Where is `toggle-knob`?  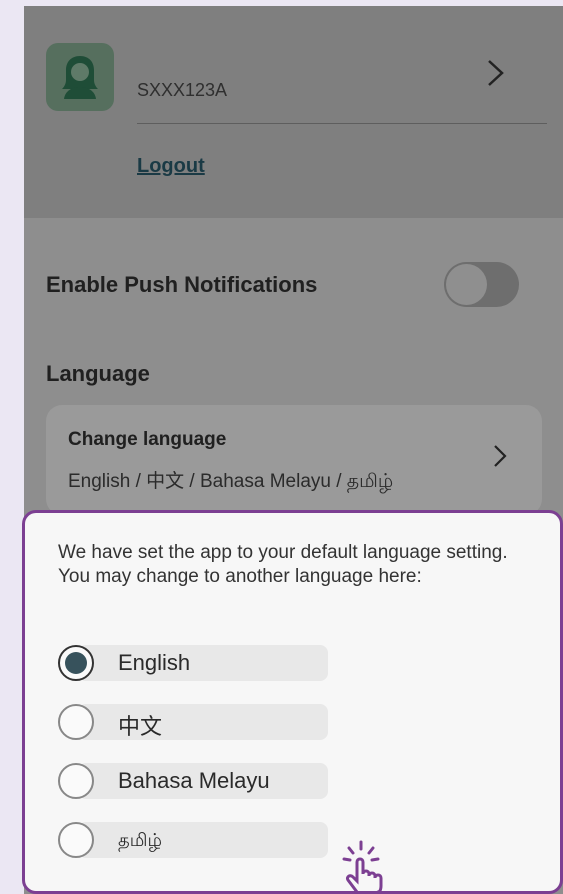
toggle-knob is located at coordinates (466, 284).